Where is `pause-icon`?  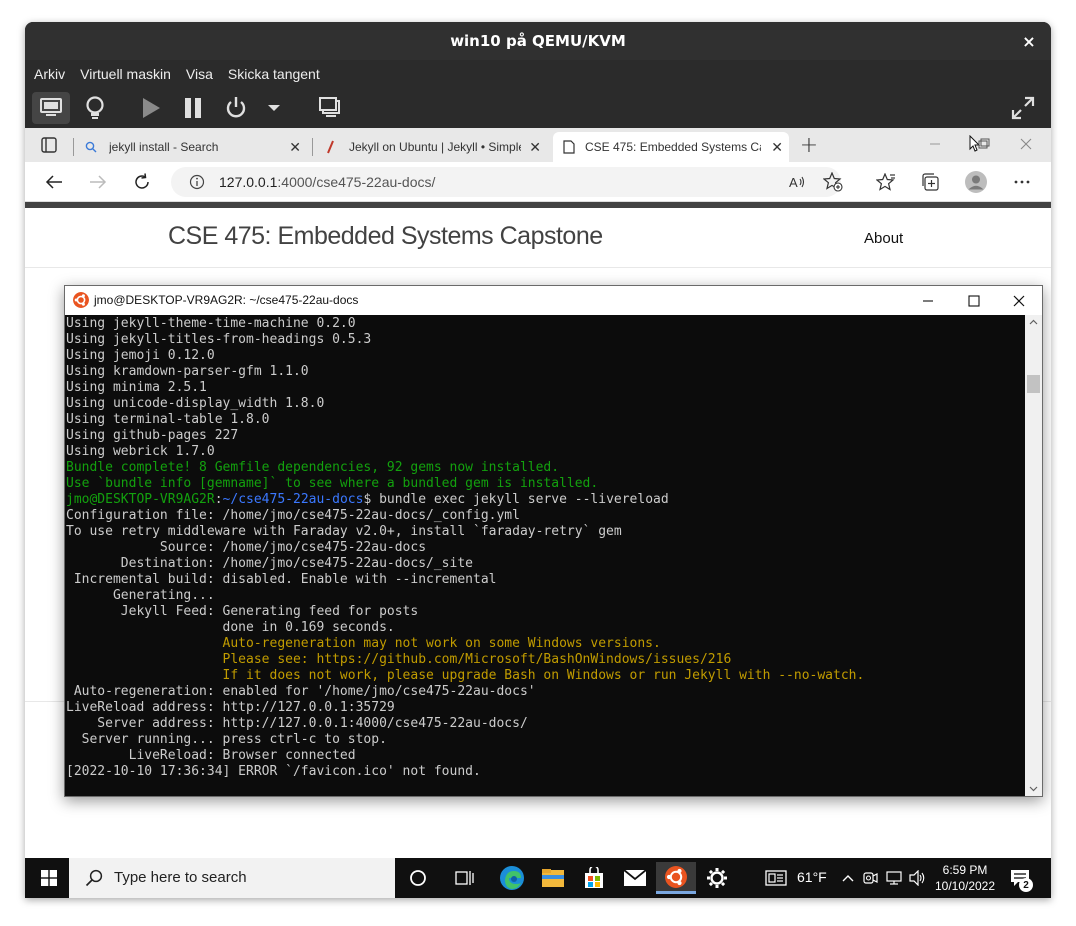 pause-icon is located at coordinates (193, 108).